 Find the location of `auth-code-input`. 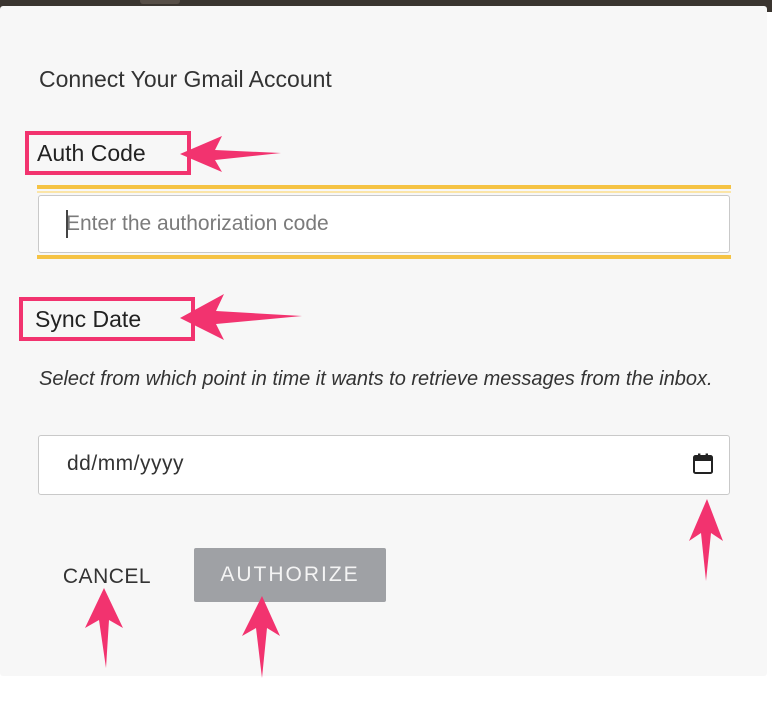

auth-code-input is located at coordinates (384, 224).